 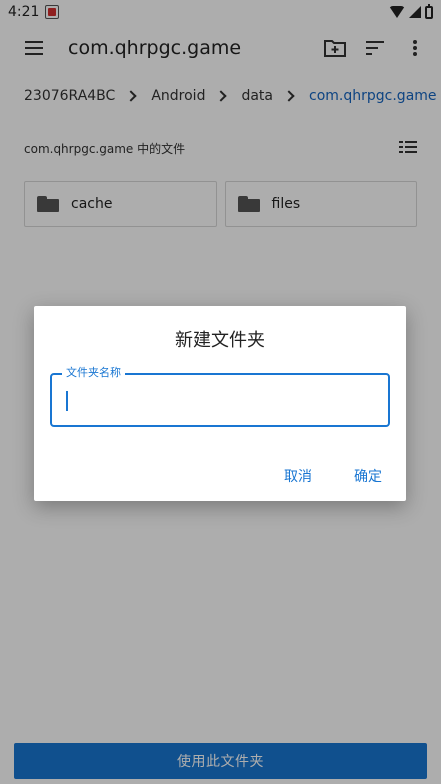 What do you see at coordinates (220, 340) in the screenshot?
I see `dialog-title: 新建文件夹` at bounding box center [220, 340].